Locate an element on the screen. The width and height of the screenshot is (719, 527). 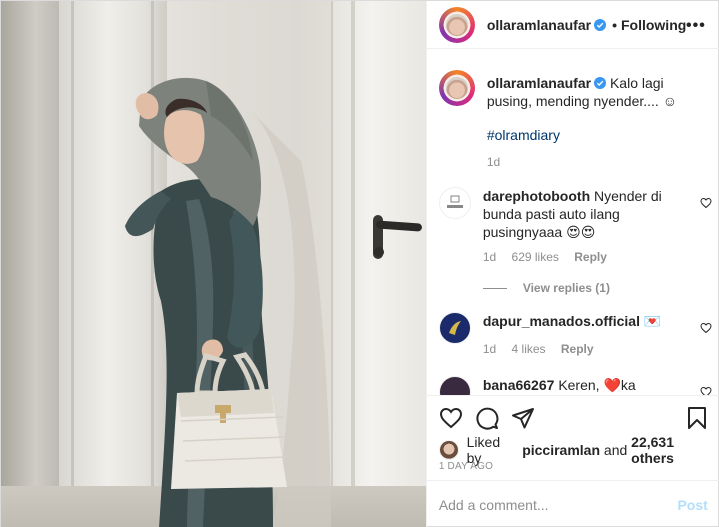
dare-logo-icon is located at coordinates (454, 203).